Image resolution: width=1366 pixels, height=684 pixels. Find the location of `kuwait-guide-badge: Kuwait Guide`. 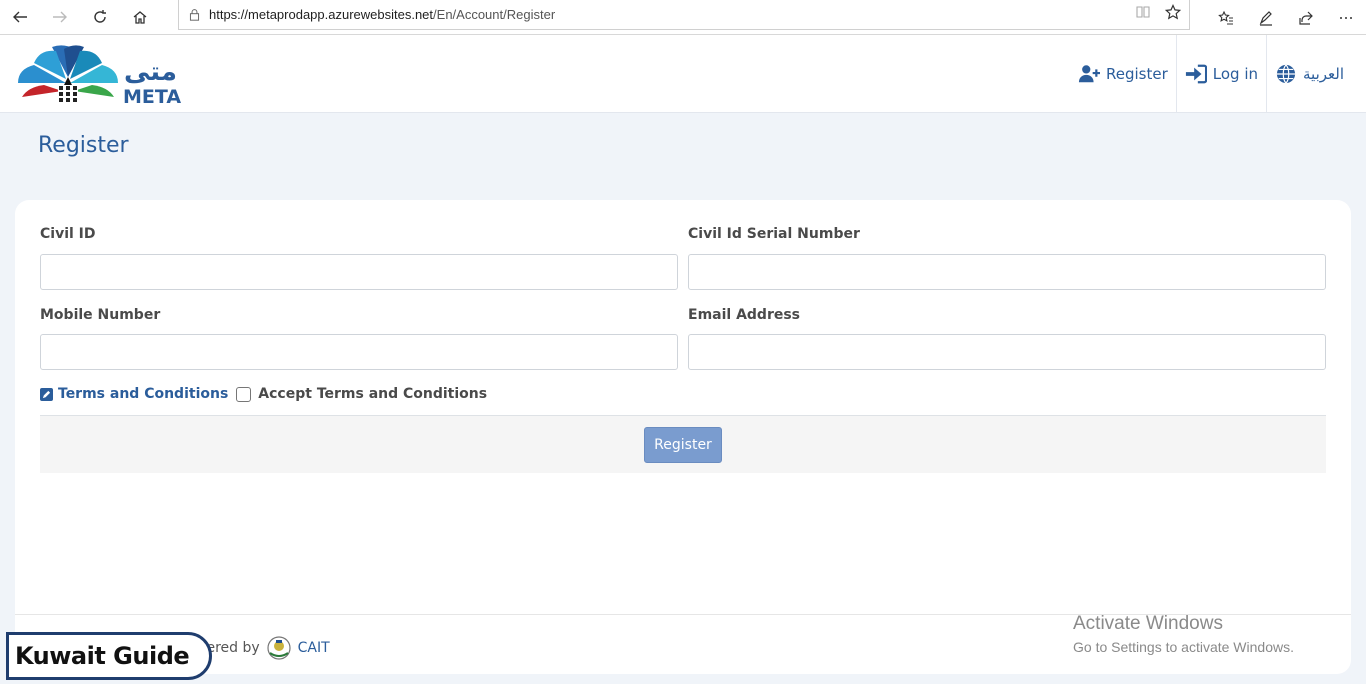

kuwait-guide-badge: Kuwait Guide is located at coordinates (109, 656).